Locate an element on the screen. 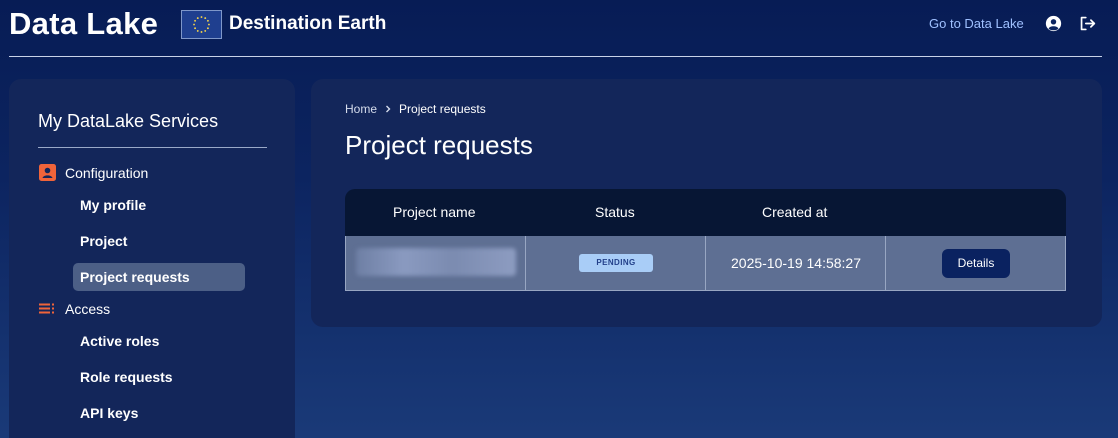 The width and height of the screenshot is (1118, 438). sidebar-section-label: Access is located at coordinates (88, 308).